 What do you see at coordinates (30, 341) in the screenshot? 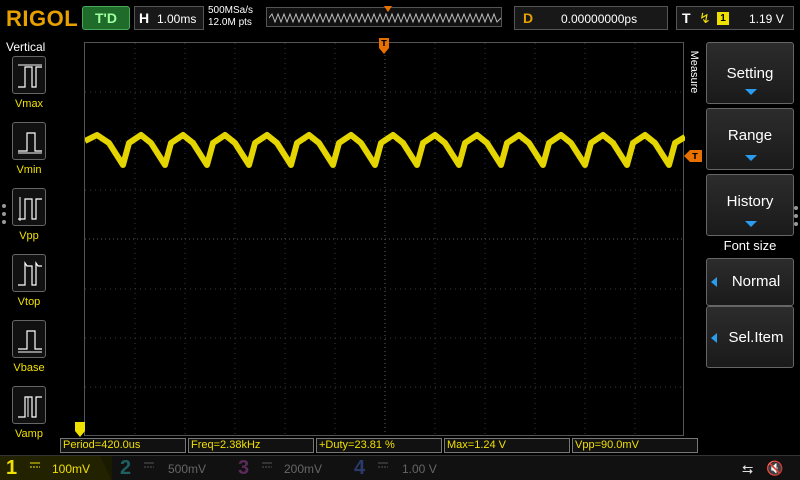
I see `vbase-icon` at bounding box center [30, 341].